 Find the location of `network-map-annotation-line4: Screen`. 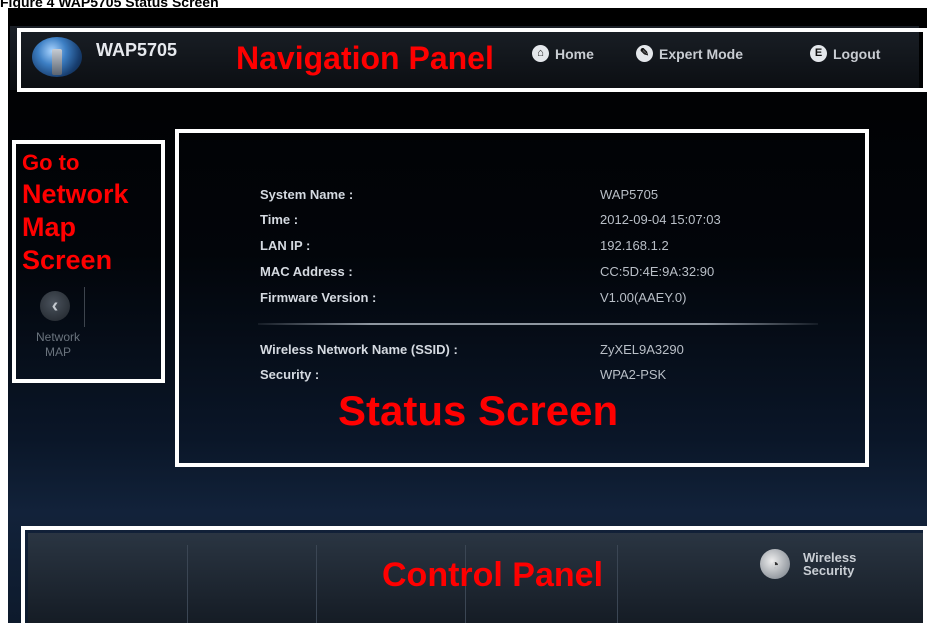

network-map-annotation-line4: Screen is located at coordinates (67, 260).